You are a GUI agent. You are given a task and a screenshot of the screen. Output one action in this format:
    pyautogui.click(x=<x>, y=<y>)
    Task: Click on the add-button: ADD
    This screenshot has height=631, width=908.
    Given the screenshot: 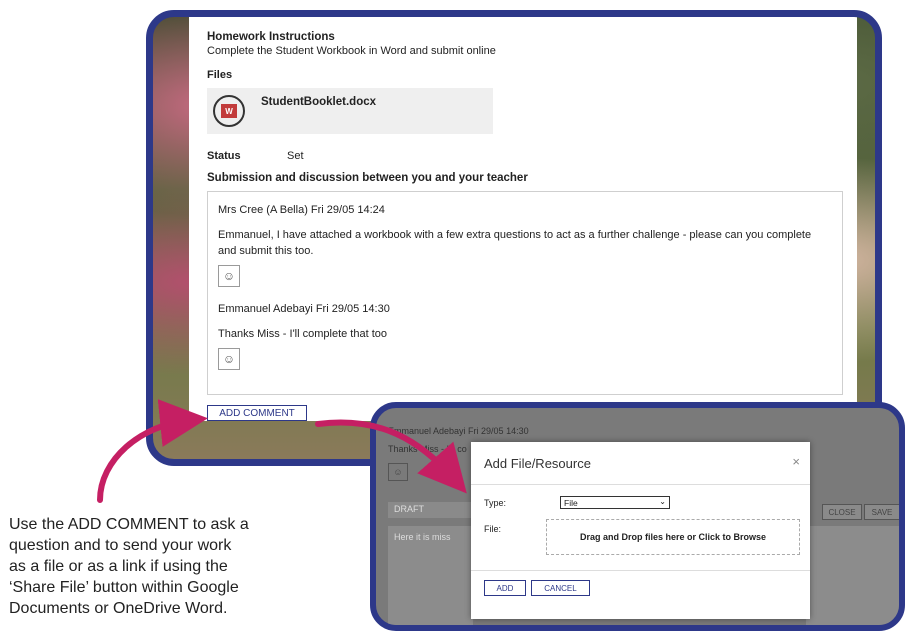 What is the action you would take?
    pyautogui.click(x=505, y=588)
    